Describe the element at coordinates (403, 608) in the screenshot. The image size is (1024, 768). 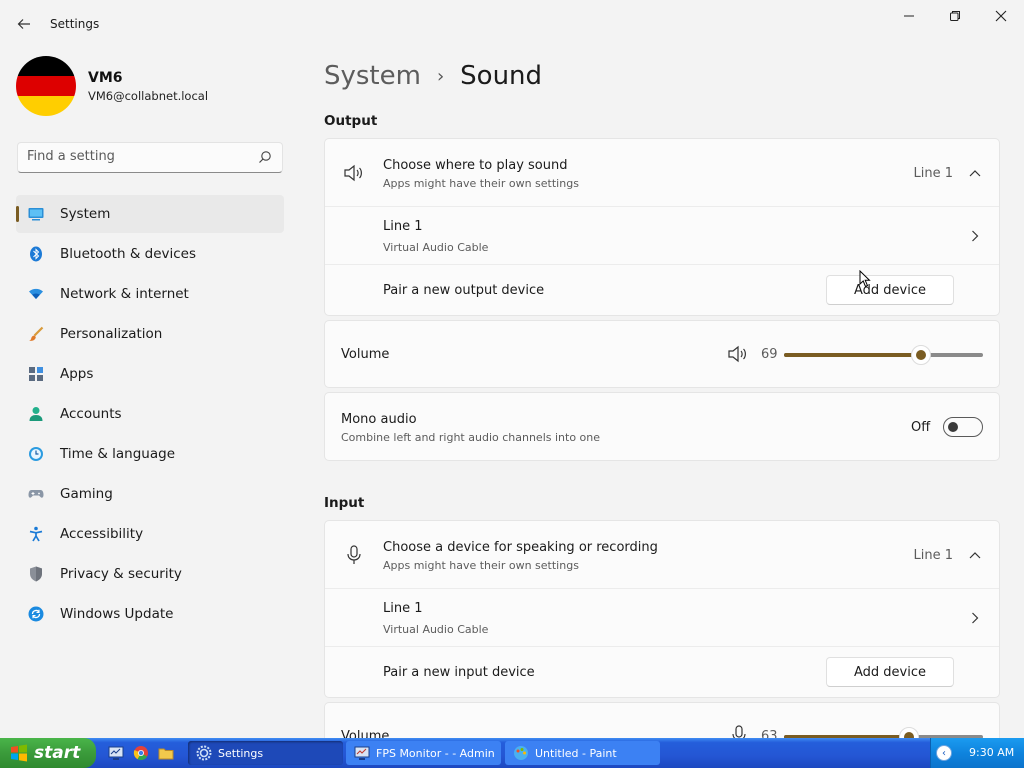
I see `input-device-title: Line 1` at that location.